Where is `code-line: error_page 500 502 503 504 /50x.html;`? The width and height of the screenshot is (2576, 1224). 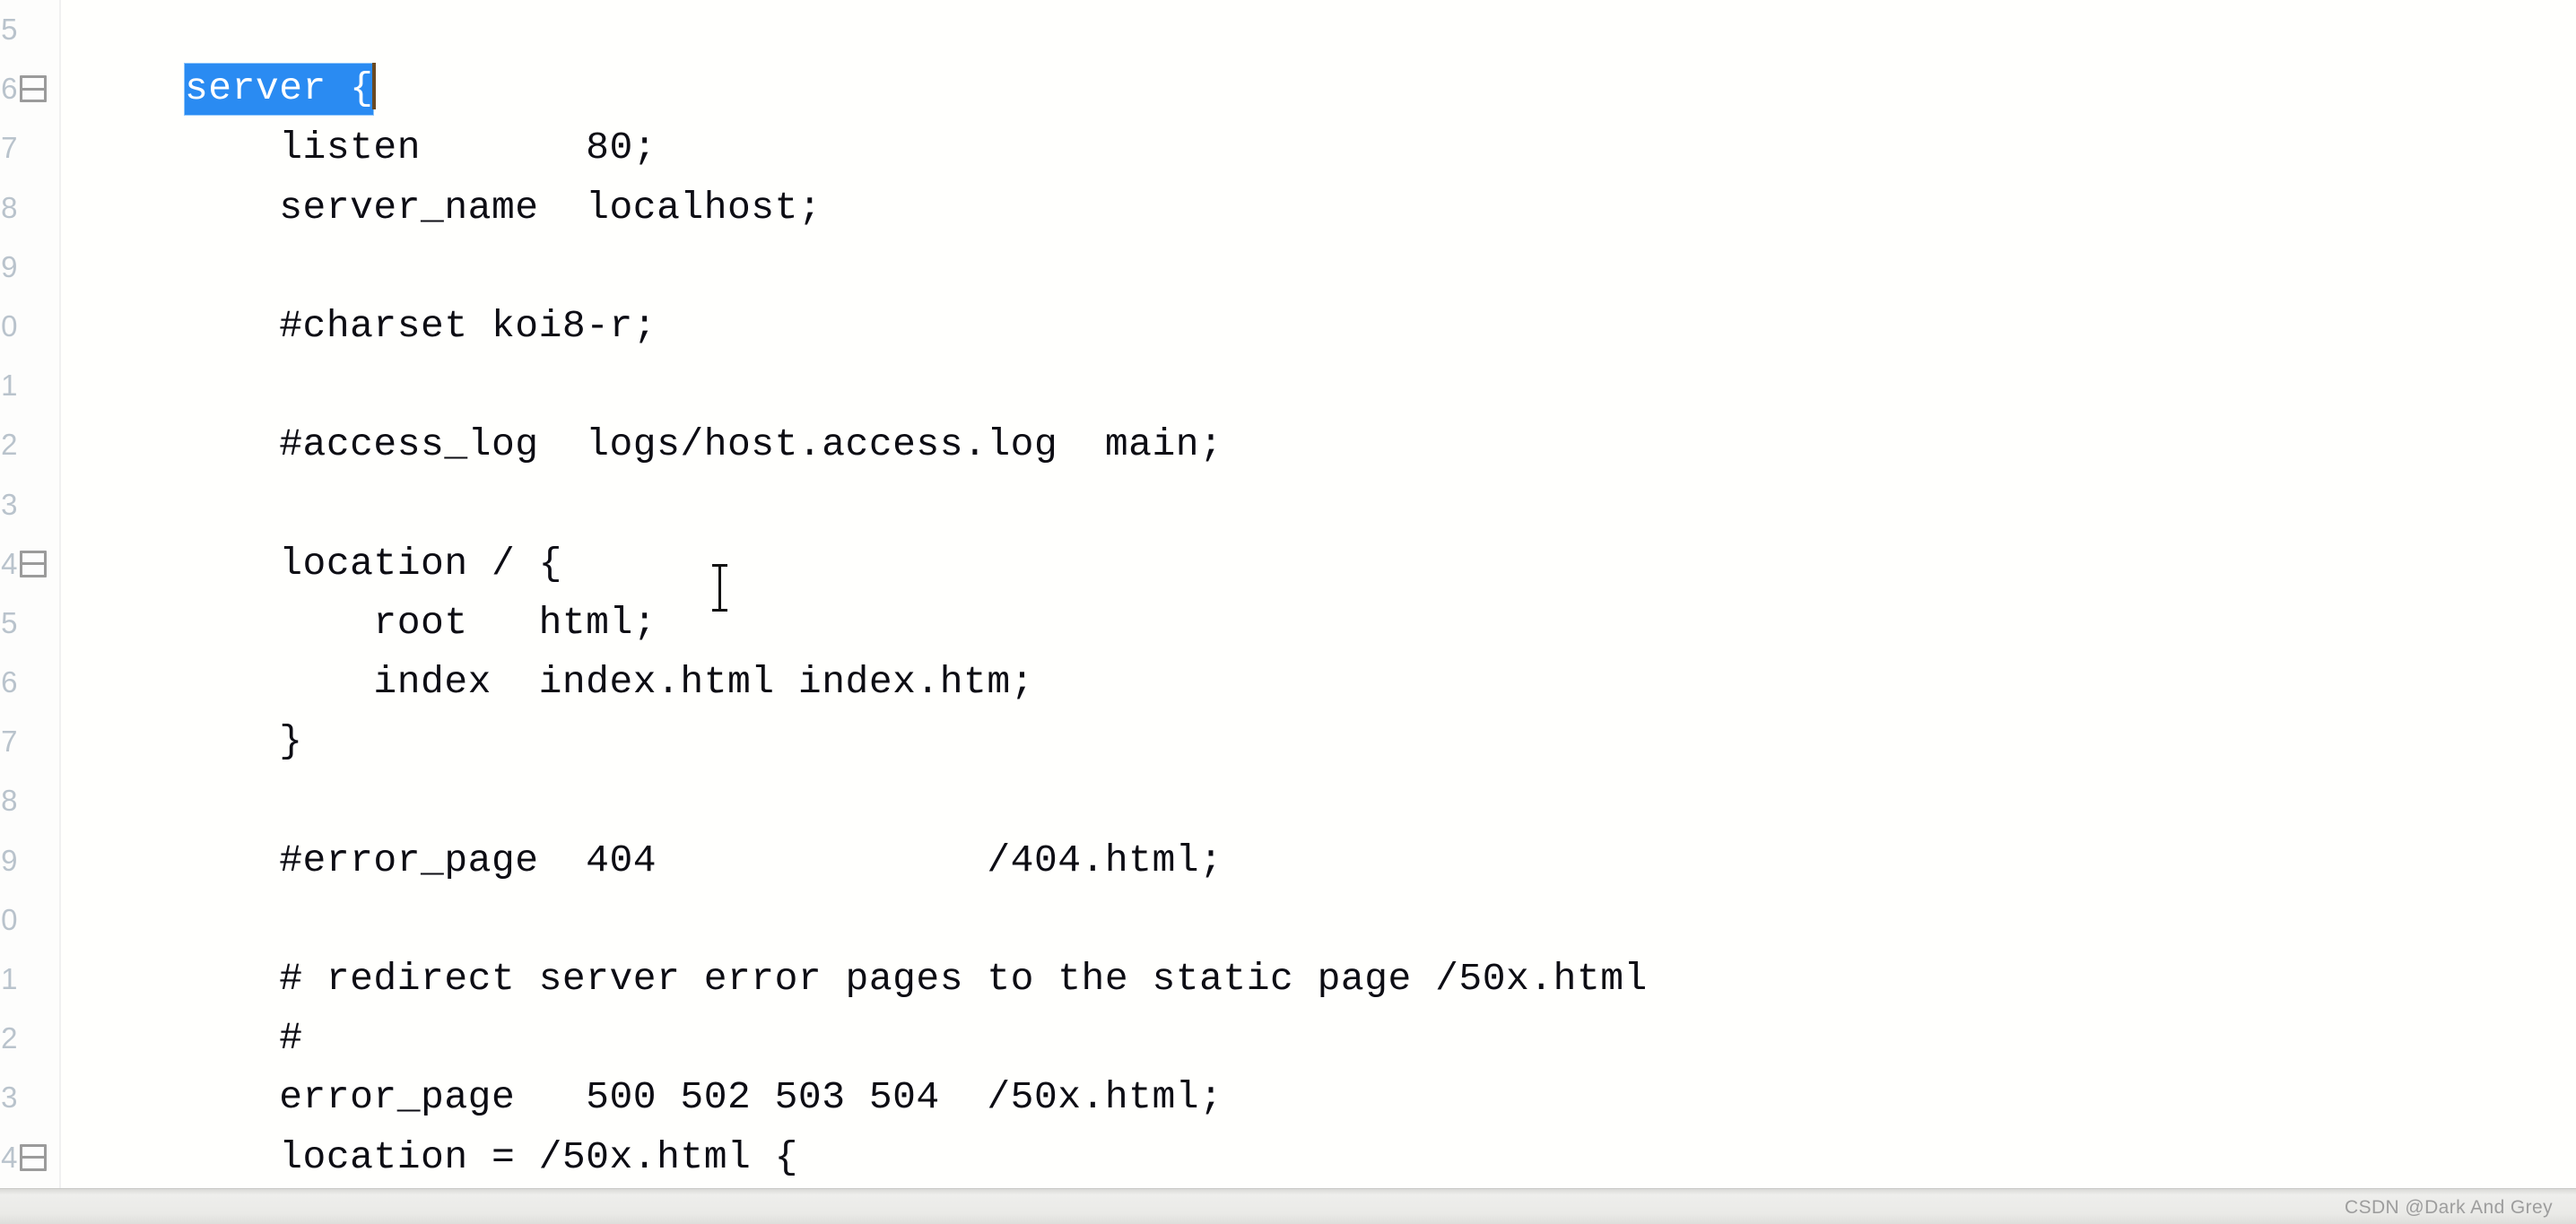
code-line: error_page 500 502 503 504 /50x.html; is located at coordinates (1317, 1097).